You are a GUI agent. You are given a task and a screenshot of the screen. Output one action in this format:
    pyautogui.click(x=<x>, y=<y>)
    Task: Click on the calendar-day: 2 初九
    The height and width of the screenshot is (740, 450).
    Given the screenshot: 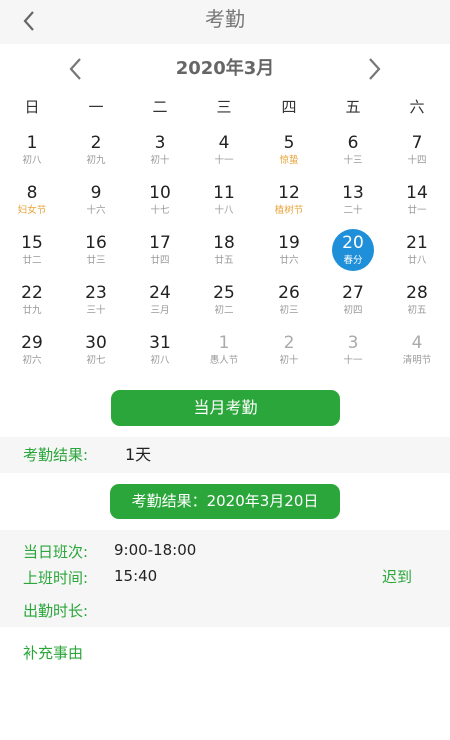 What is the action you would take?
    pyautogui.click(x=96, y=151)
    